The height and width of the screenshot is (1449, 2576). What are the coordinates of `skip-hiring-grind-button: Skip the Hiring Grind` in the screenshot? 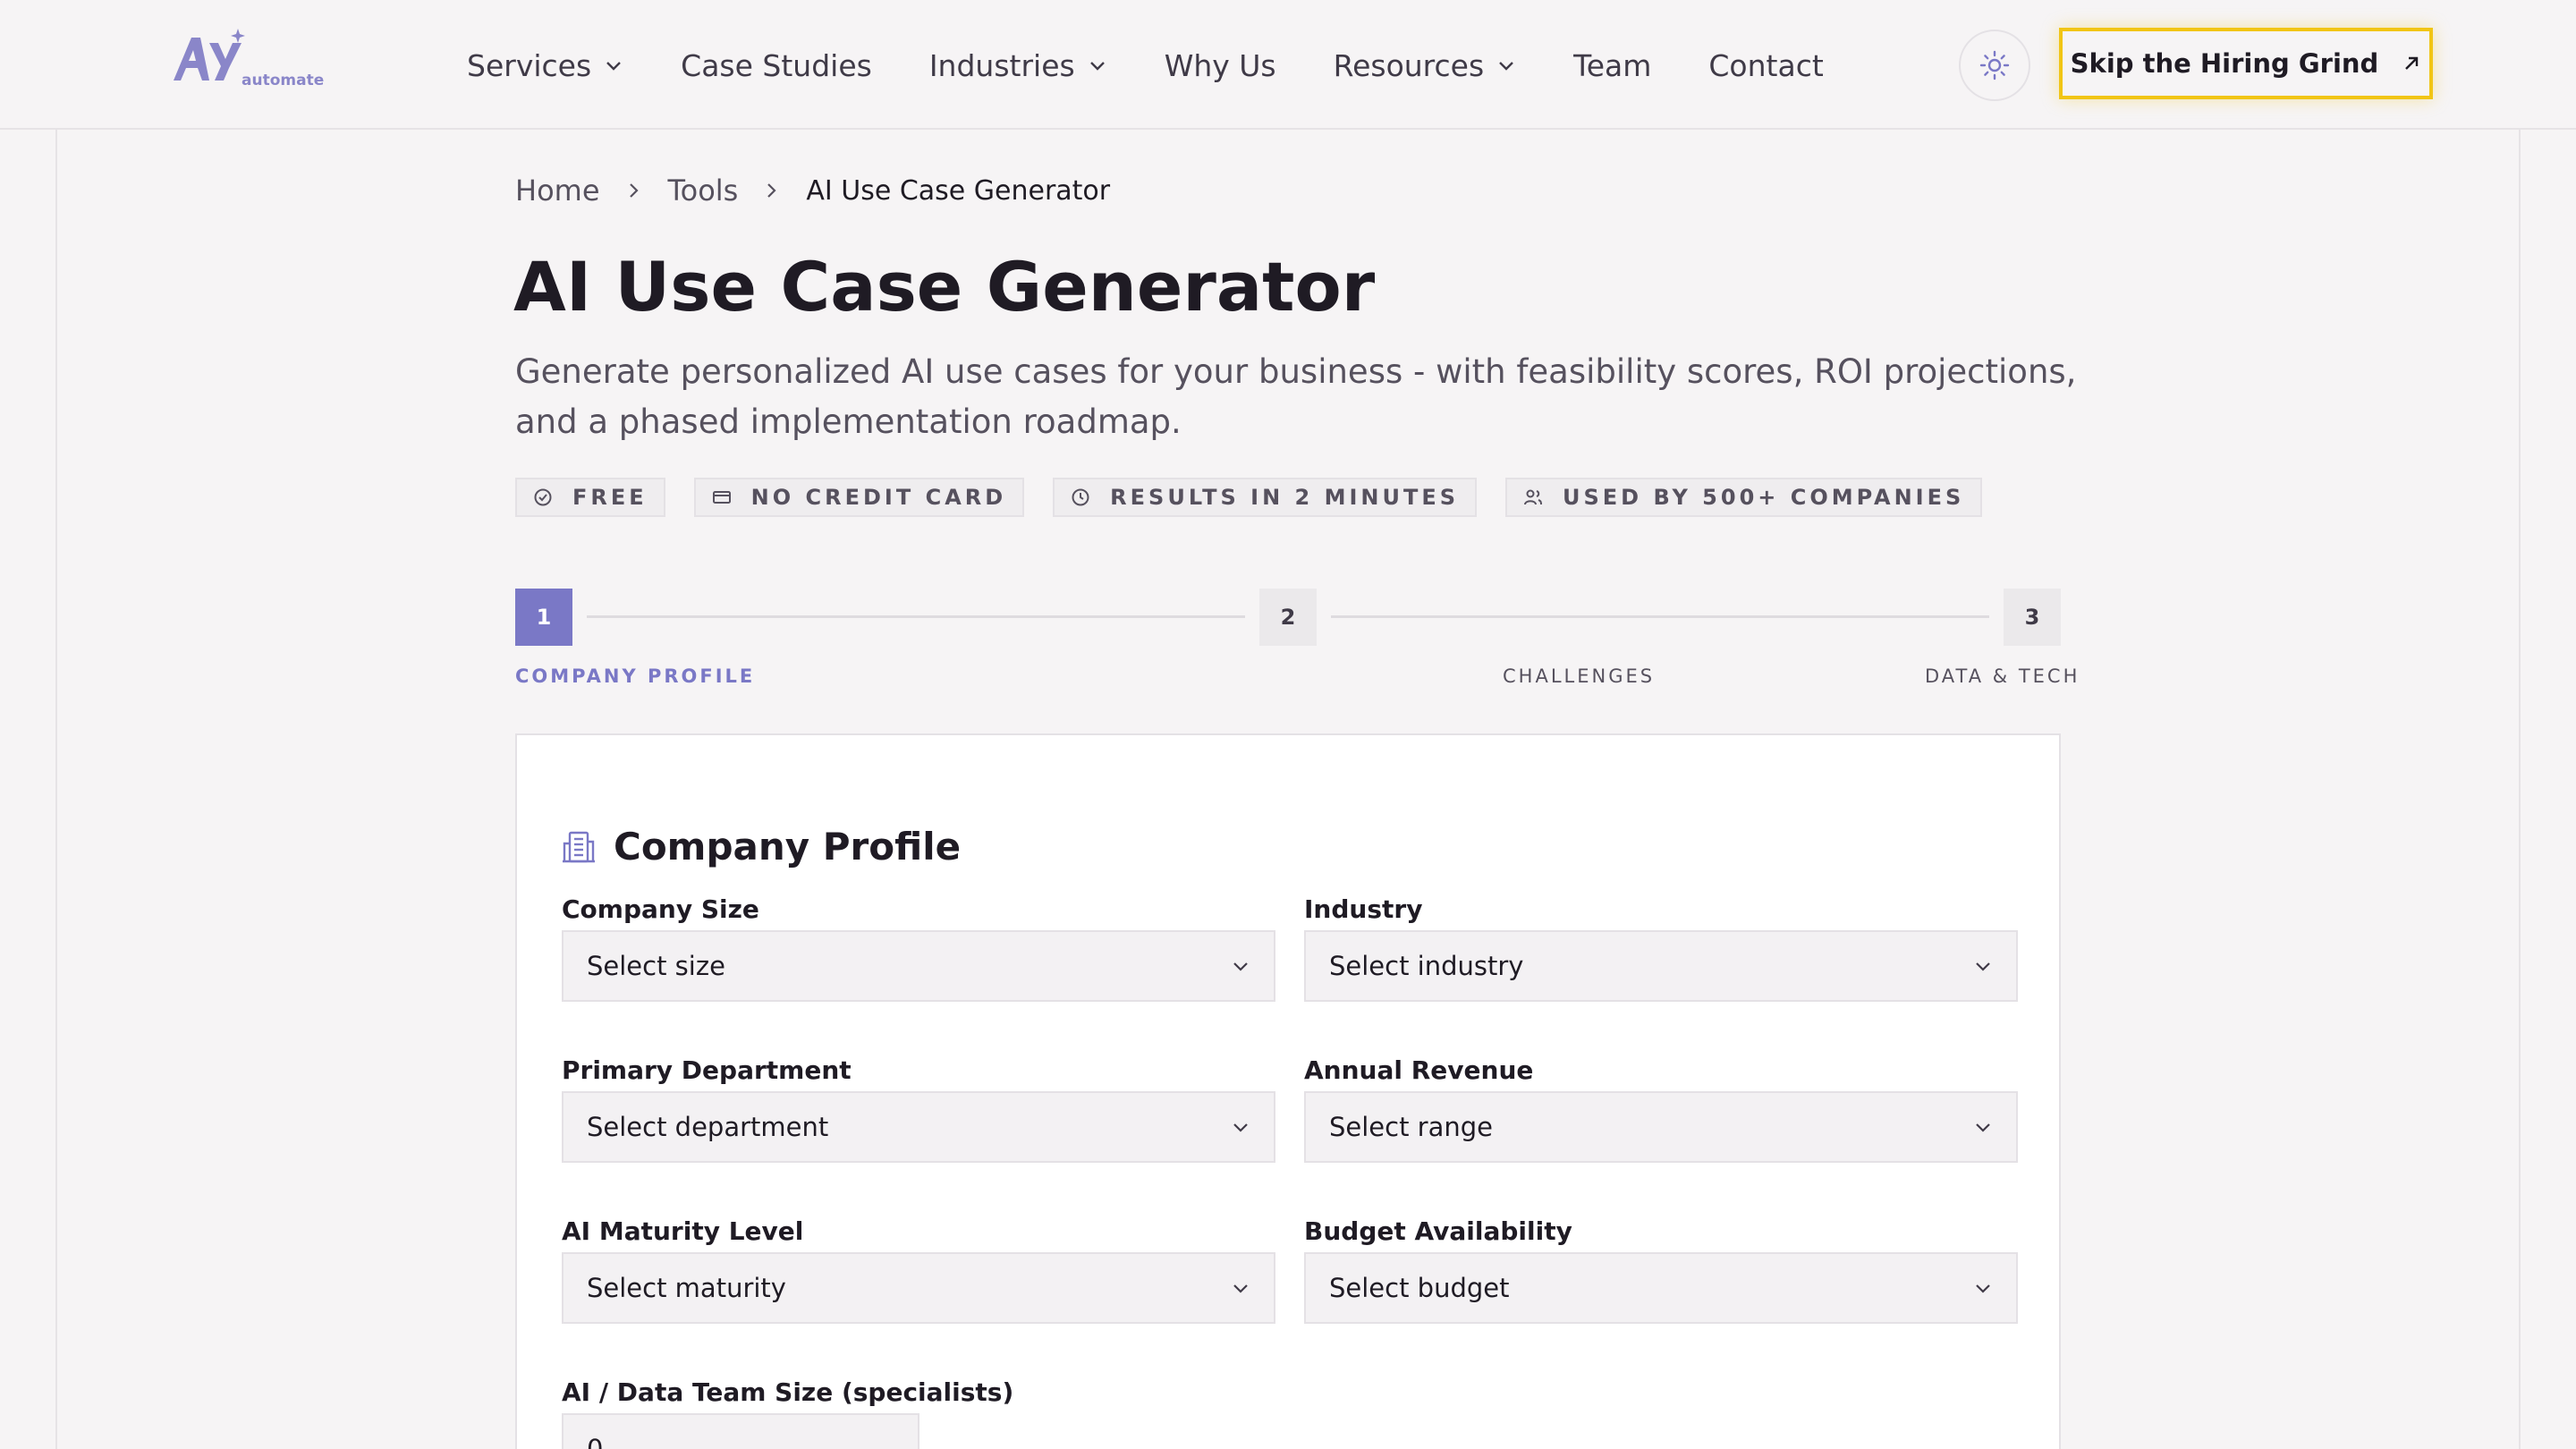 It's located at (2246, 63).